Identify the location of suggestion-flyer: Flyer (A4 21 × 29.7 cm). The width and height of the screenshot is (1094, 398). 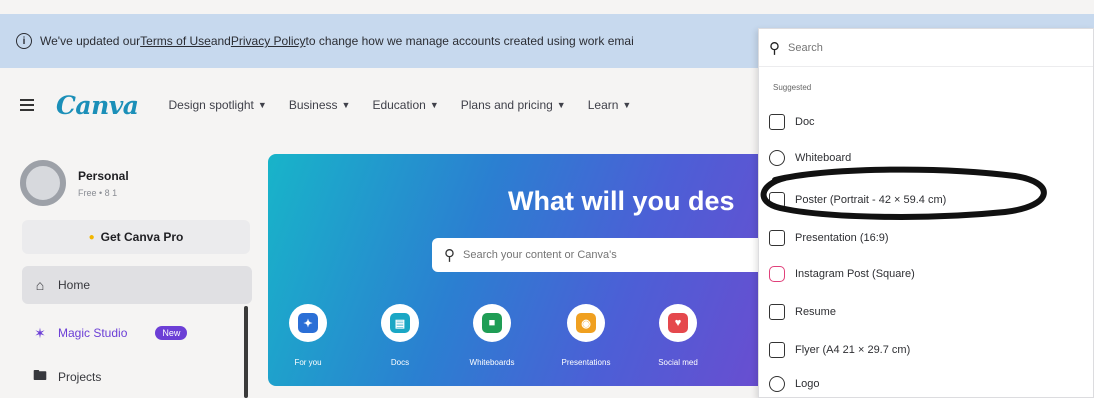
(839, 350).